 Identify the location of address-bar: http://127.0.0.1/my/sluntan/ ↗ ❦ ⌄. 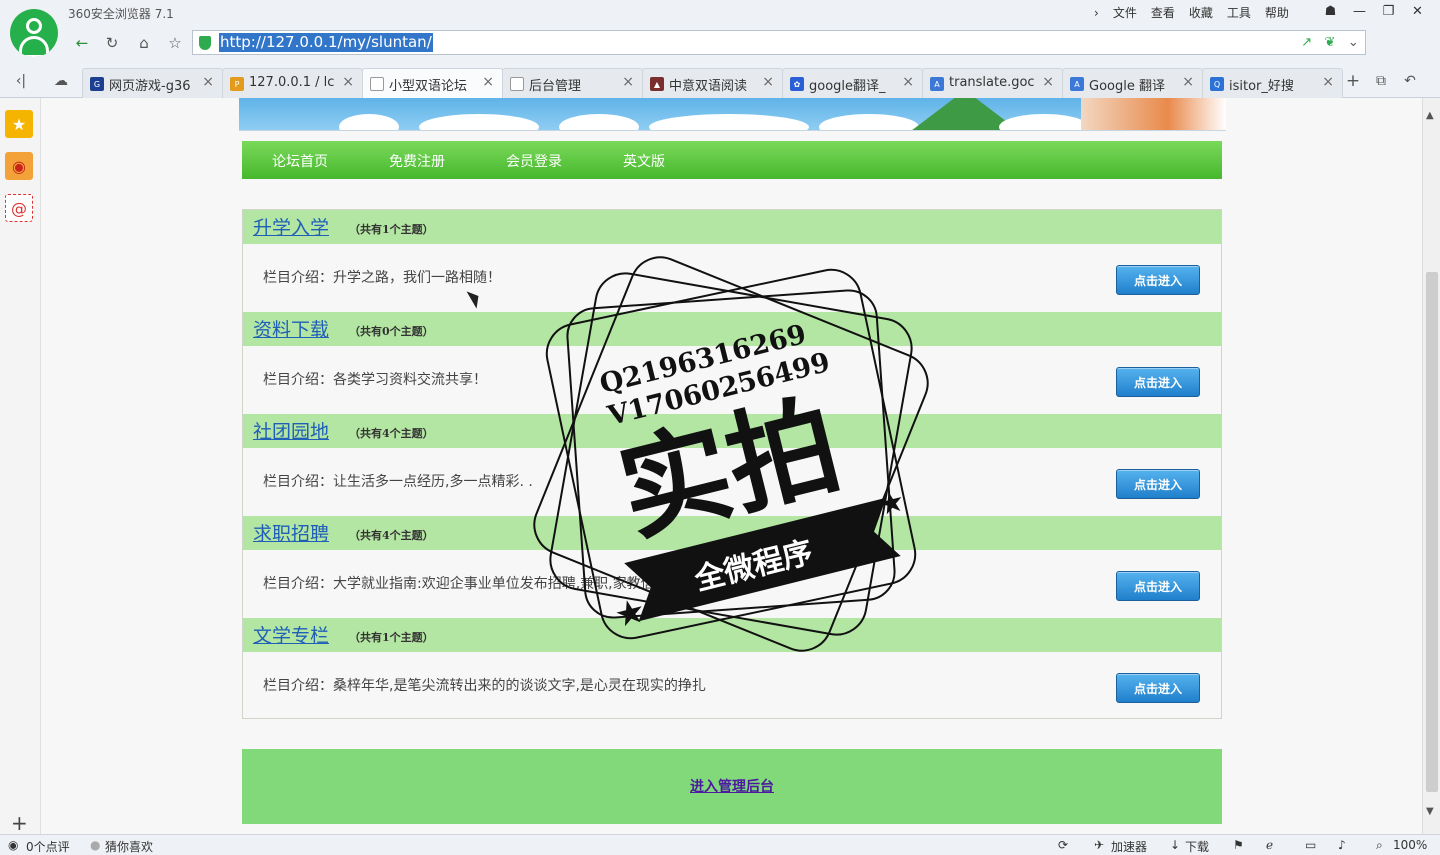
(779, 42).